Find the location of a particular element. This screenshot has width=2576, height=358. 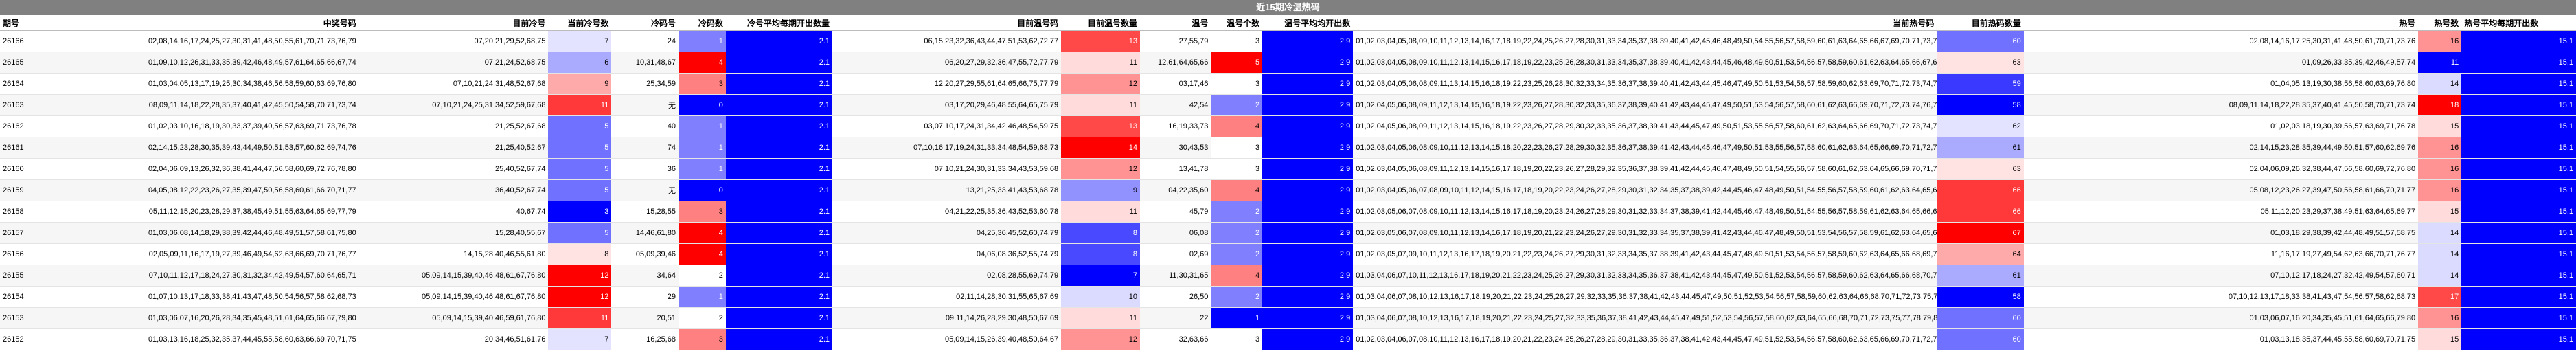

current-cold-cell: 21,25,40,52,67 is located at coordinates (453, 148).